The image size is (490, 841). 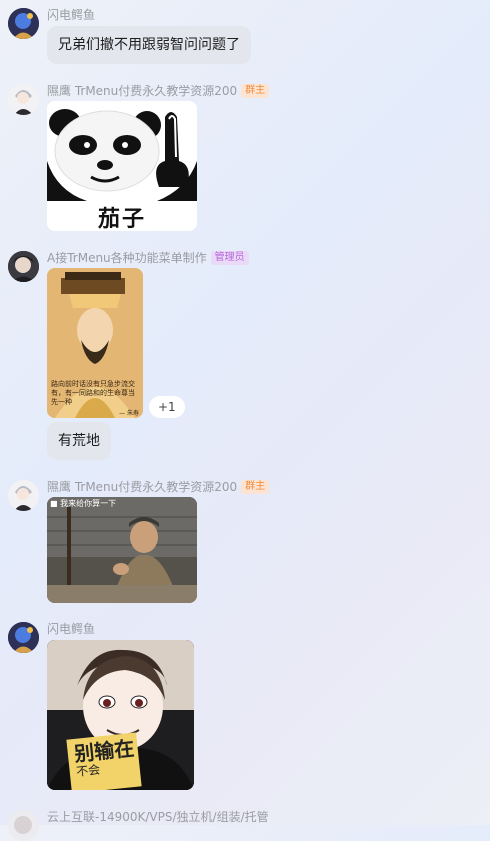 I want to click on camera-icon: ■, so click(x=54, y=503).